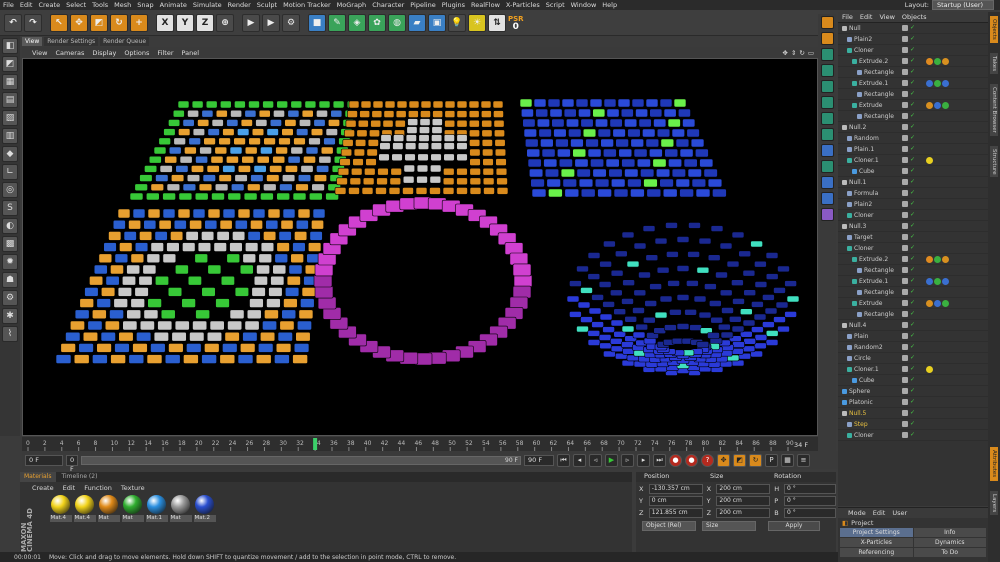 The image size is (1000, 562). What do you see at coordinates (579, 460) in the screenshot?
I see `previous-key-icon: ◂` at bounding box center [579, 460].